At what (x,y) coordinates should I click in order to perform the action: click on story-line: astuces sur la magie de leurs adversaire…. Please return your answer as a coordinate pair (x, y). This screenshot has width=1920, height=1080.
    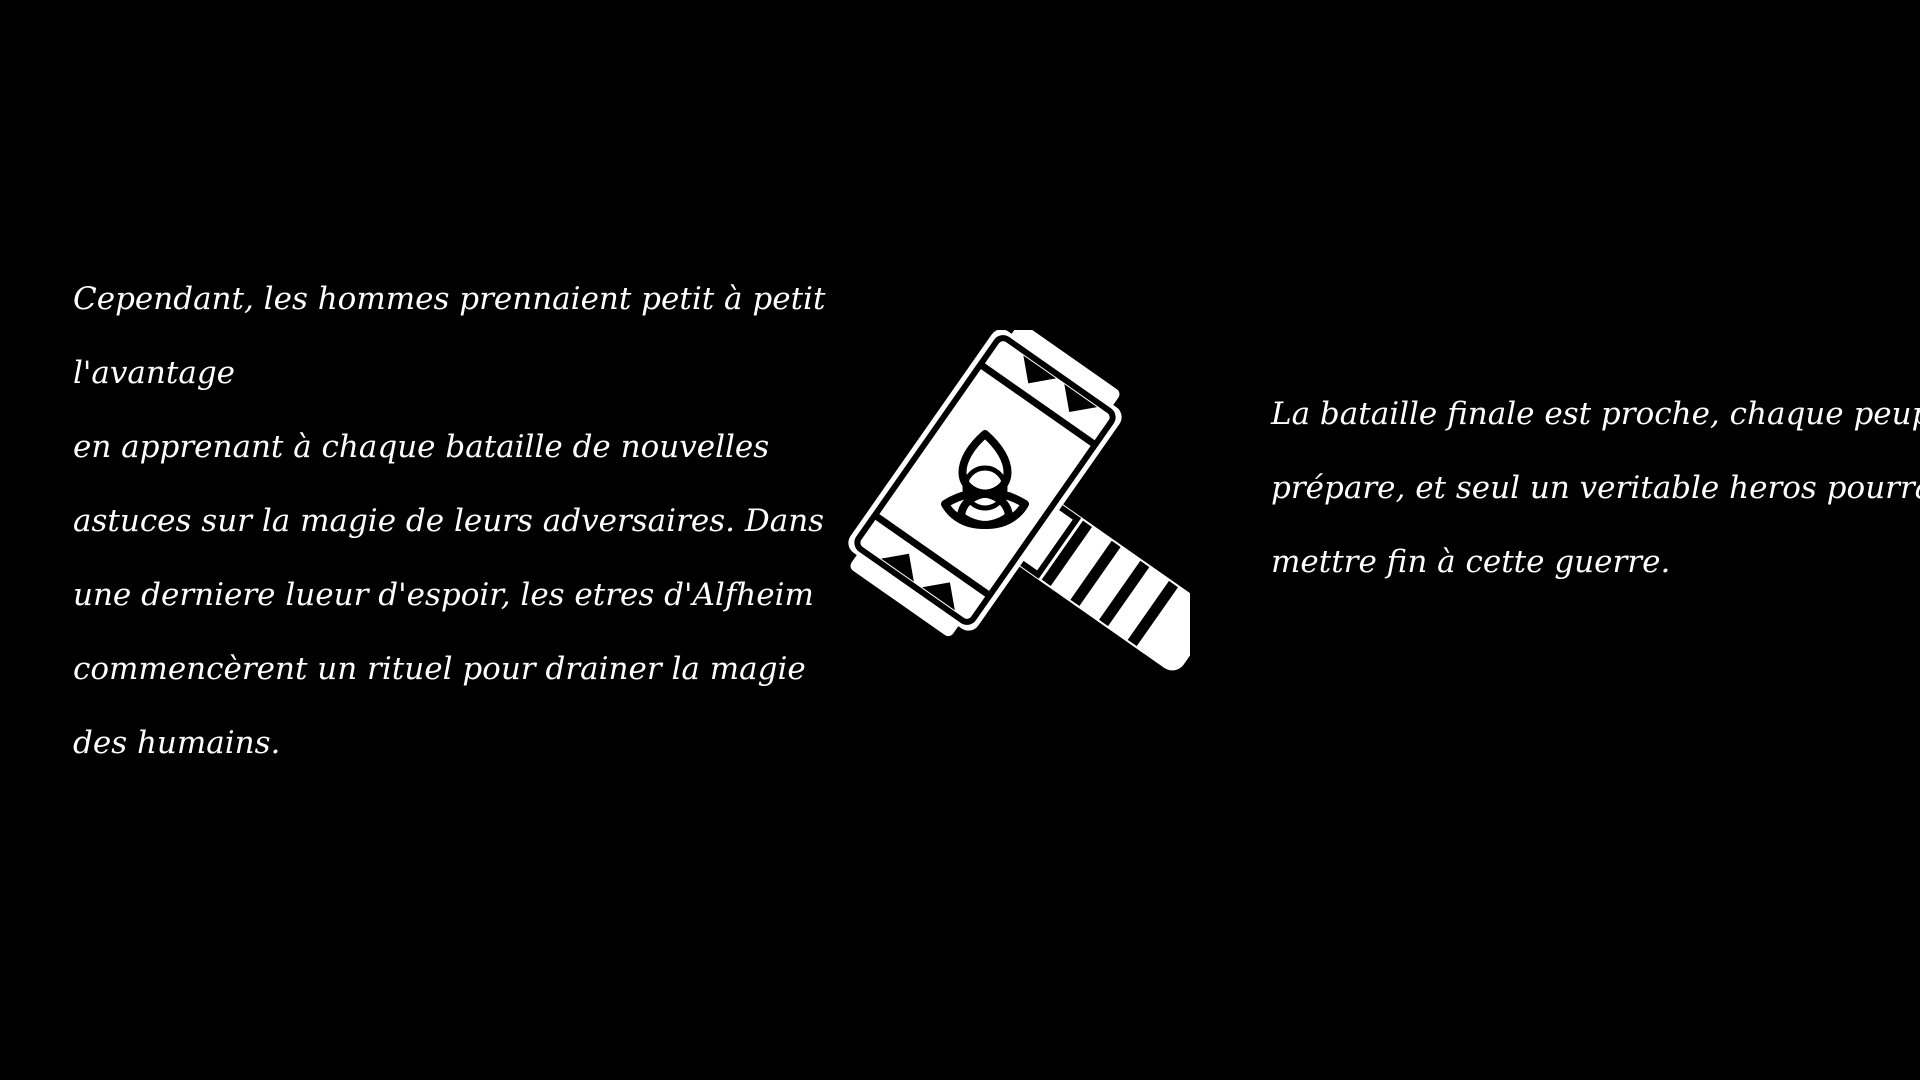
    Looking at the image, I should click on (449, 521).